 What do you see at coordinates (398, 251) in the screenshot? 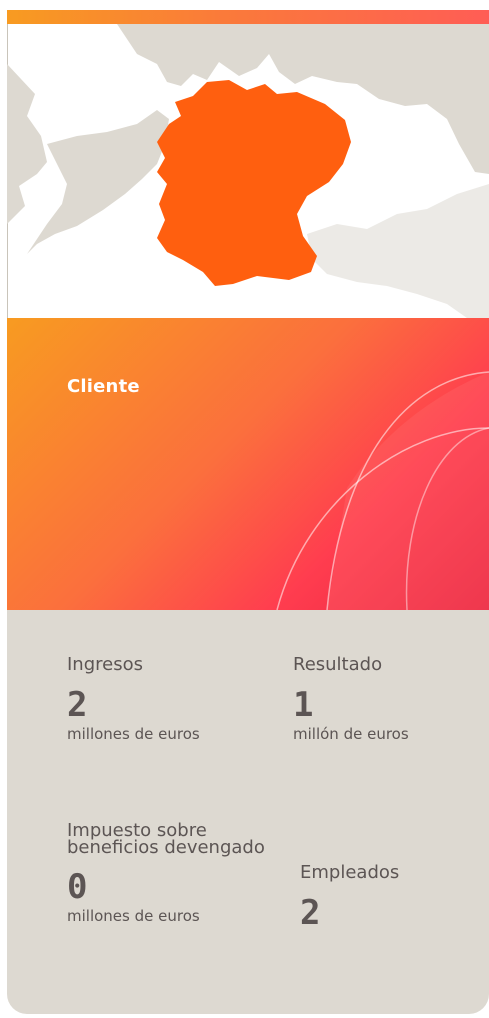
I see `map-land-east` at bounding box center [398, 251].